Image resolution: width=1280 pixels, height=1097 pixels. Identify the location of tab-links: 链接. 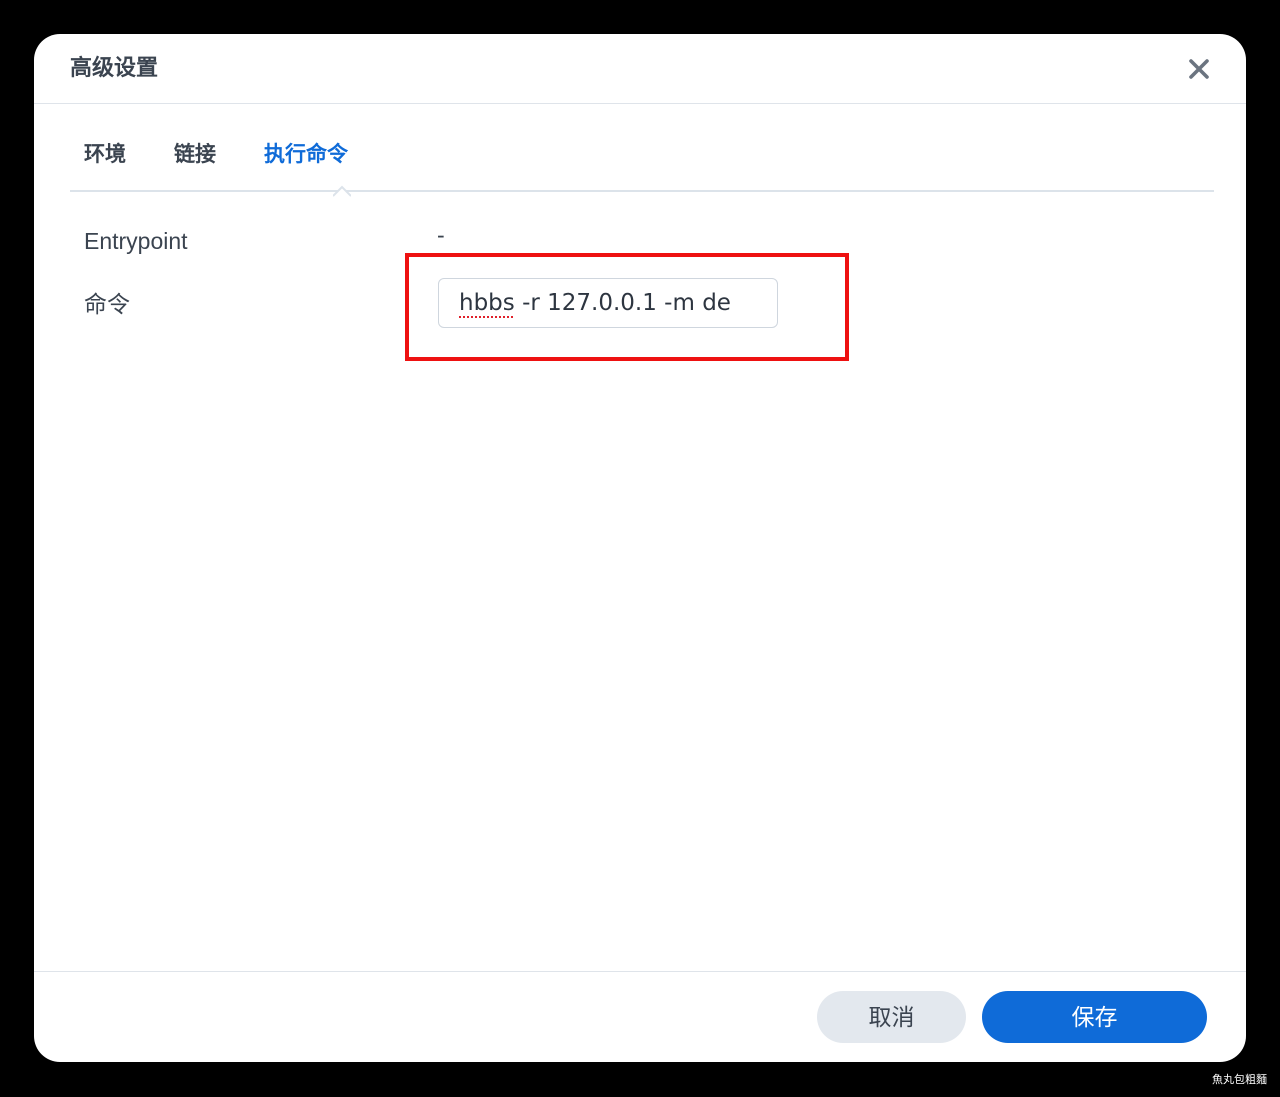
(195, 155).